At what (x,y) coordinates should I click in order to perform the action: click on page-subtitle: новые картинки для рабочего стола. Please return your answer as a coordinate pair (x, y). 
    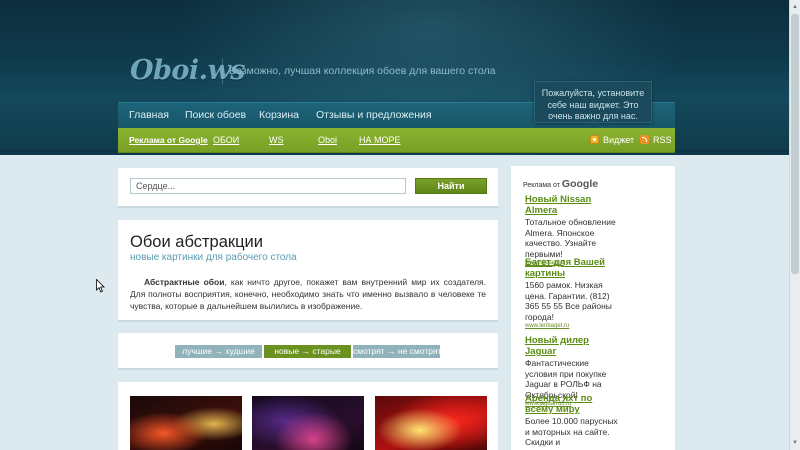
    Looking at the image, I should click on (213, 257).